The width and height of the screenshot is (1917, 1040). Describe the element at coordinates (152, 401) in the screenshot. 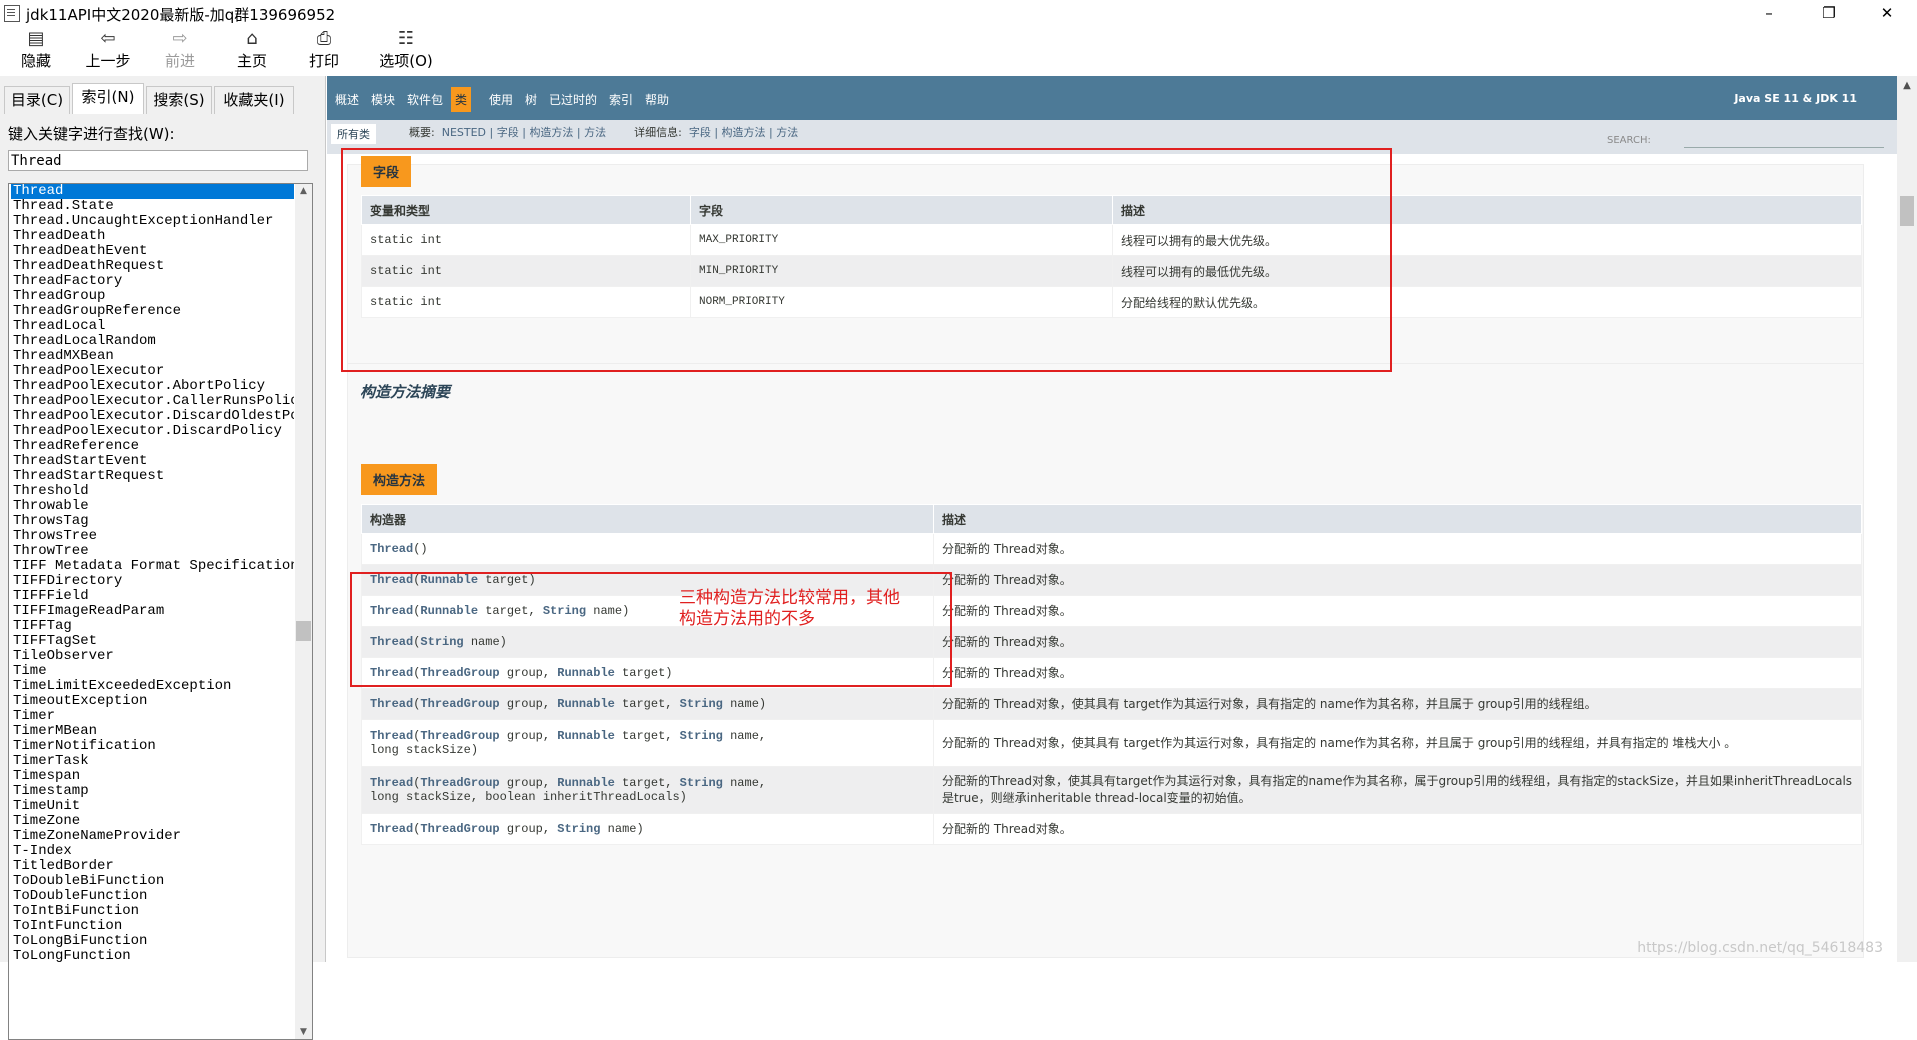

I see `index-list-item: ThreadPoolExecutor.CallerRunsPolicy` at that location.